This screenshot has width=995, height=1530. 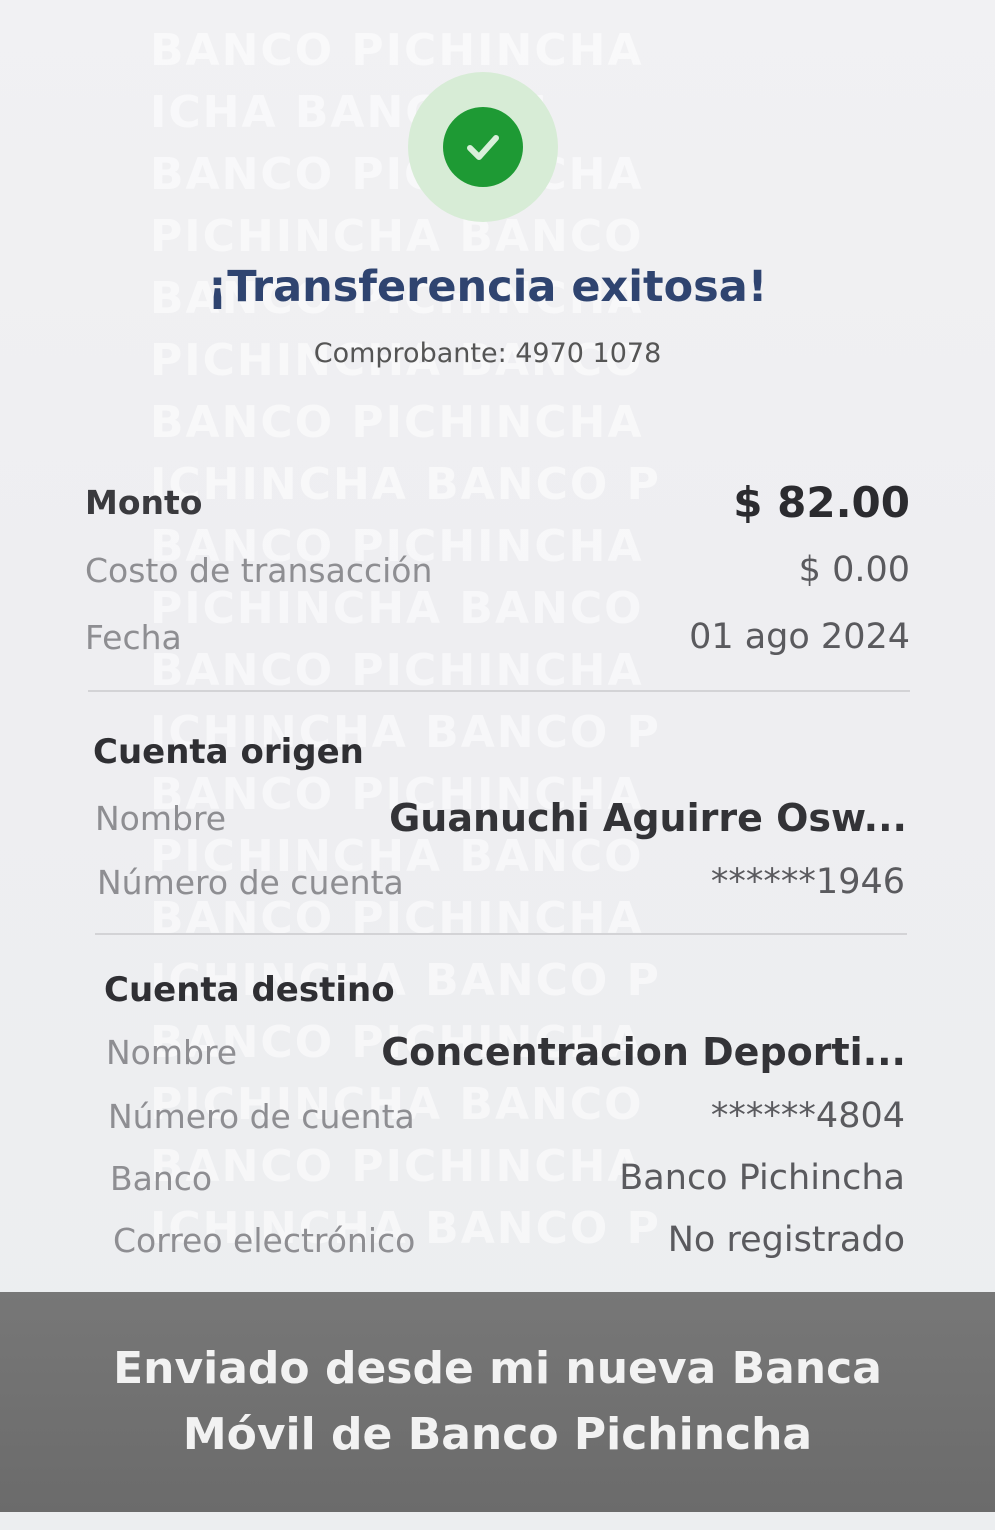 What do you see at coordinates (807, 882) in the screenshot?
I see `origin-account-value: ******1946` at bounding box center [807, 882].